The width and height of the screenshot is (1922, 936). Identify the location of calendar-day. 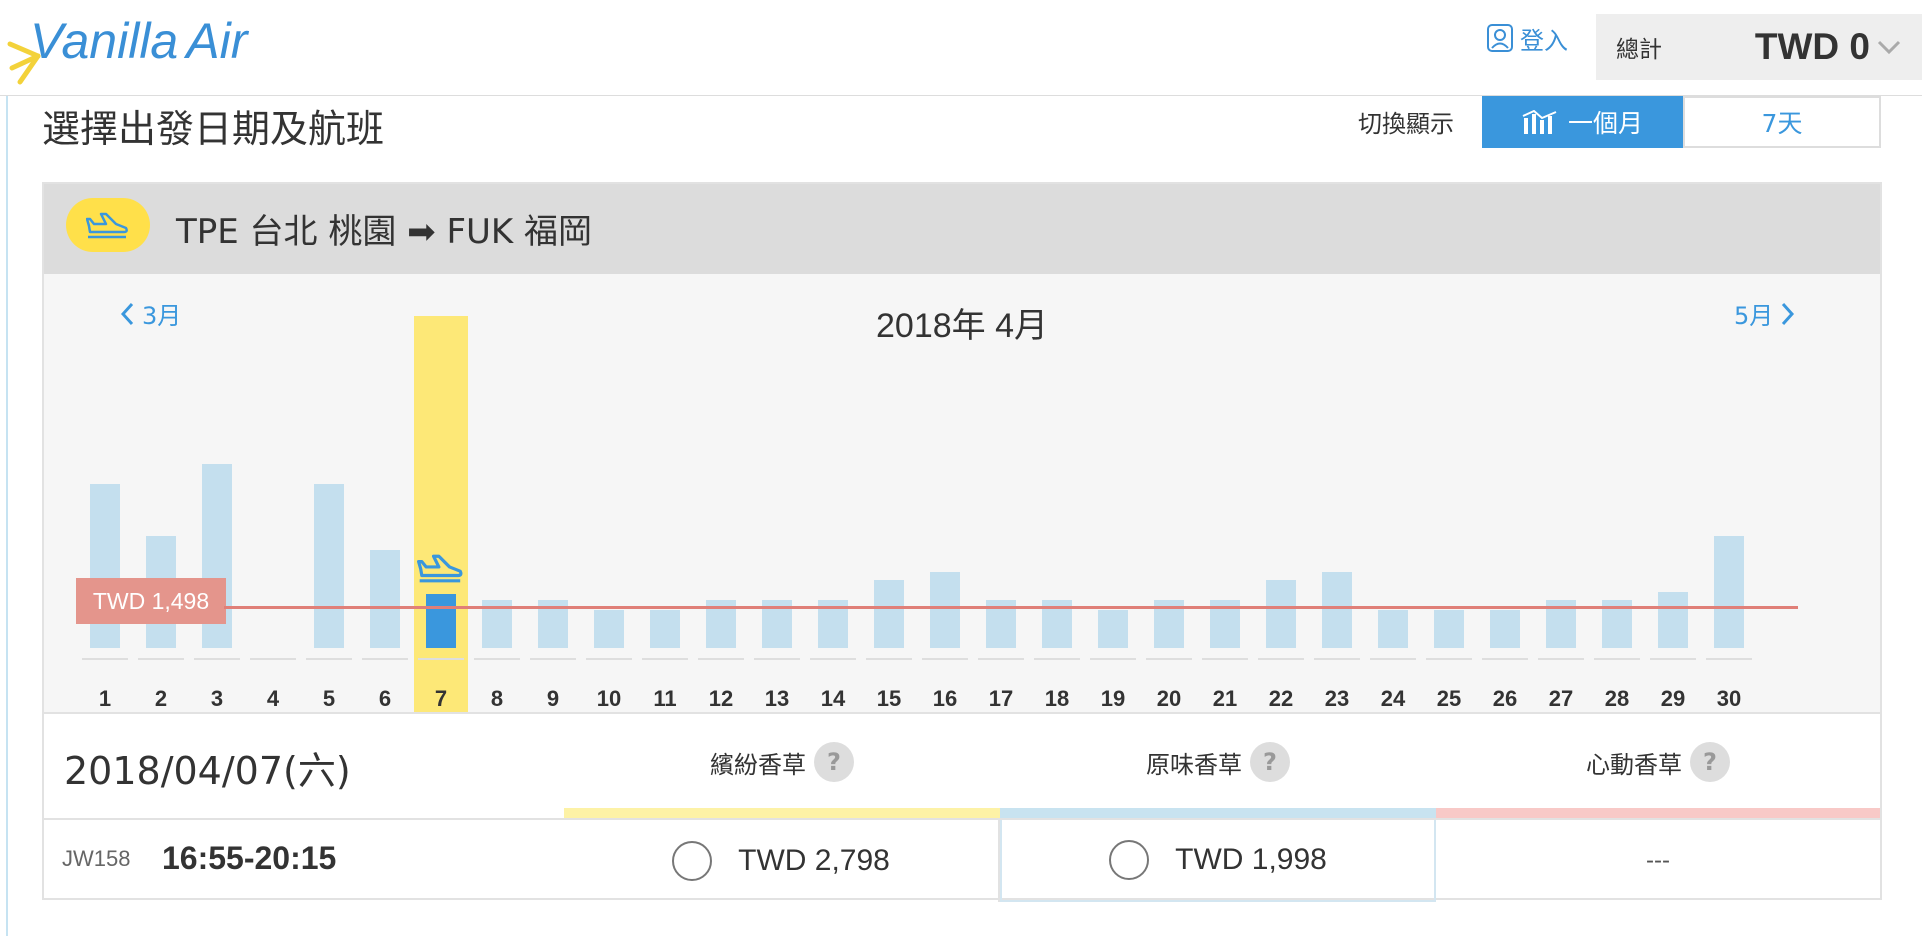
(441, 481).